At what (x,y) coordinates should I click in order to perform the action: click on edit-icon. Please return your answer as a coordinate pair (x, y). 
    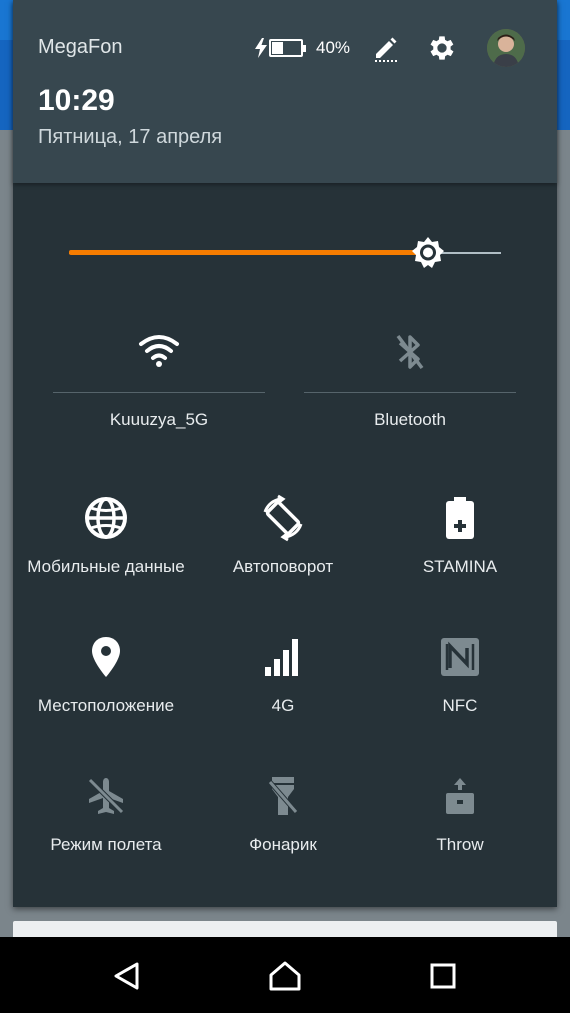
    Looking at the image, I should click on (386, 48).